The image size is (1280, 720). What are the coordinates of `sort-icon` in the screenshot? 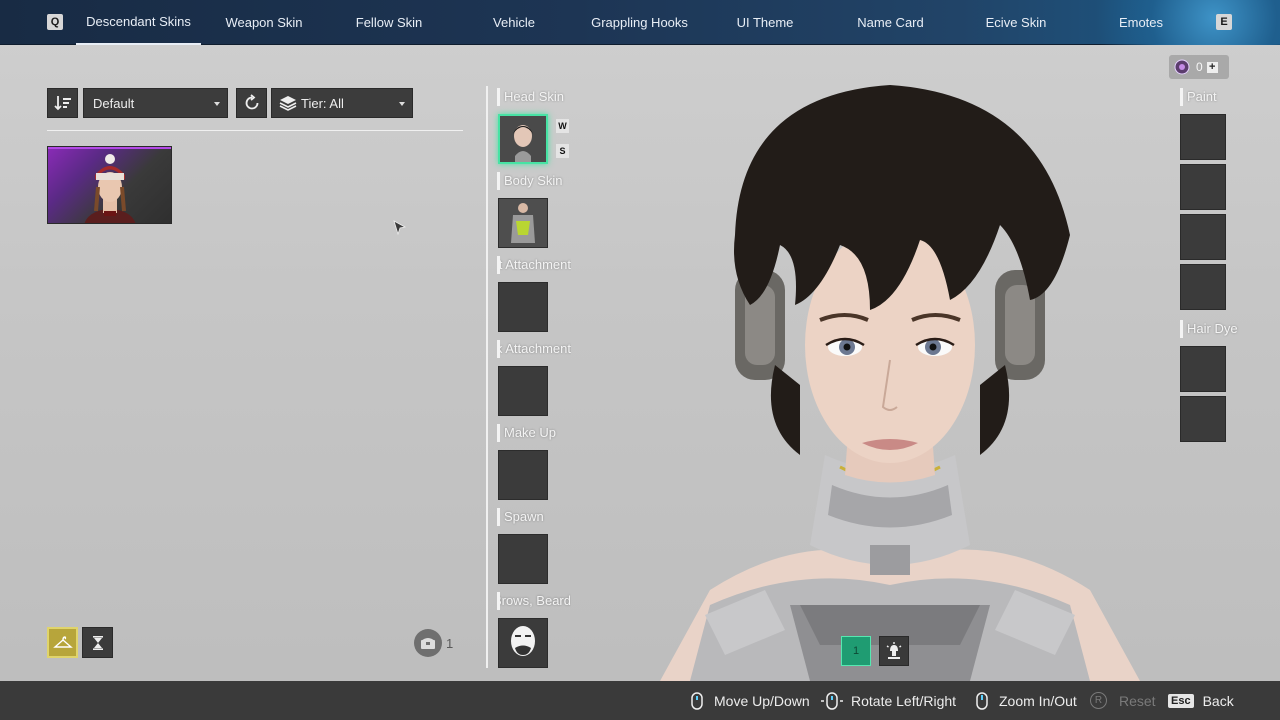 It's located at (62, 103).